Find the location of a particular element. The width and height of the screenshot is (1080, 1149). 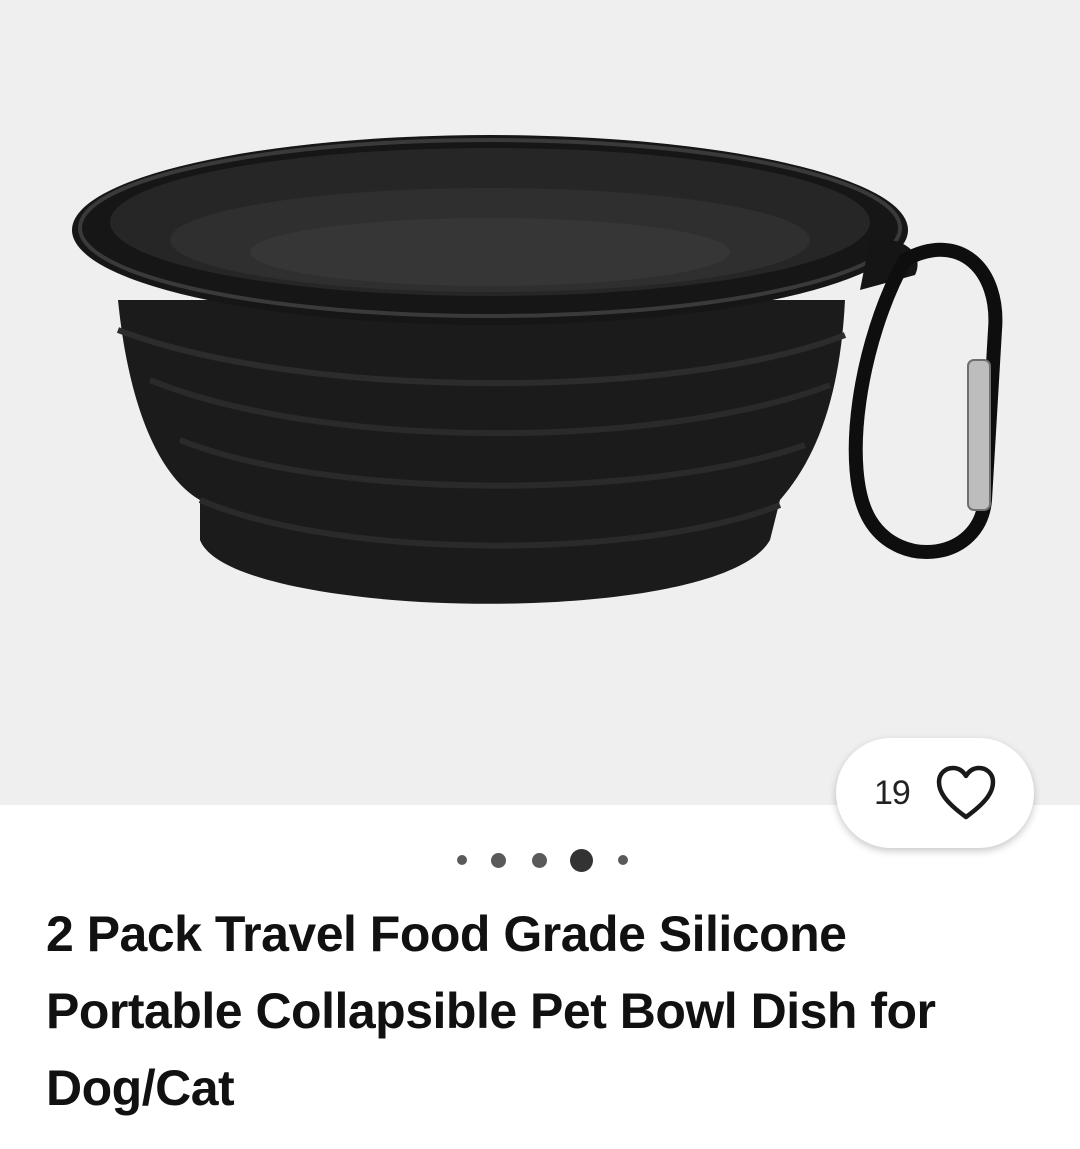

favorite-count: 19 is located at coordinates (892, 792).